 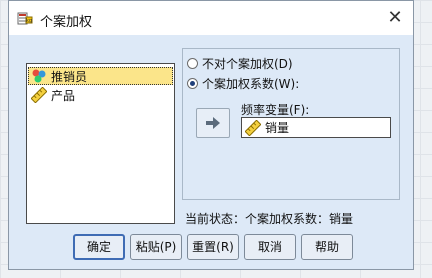 What do you see at coordinates (247, 64) in the screenshot?
I see `option-label: 不对个案加权(D)` at bounding box center [247, 64].